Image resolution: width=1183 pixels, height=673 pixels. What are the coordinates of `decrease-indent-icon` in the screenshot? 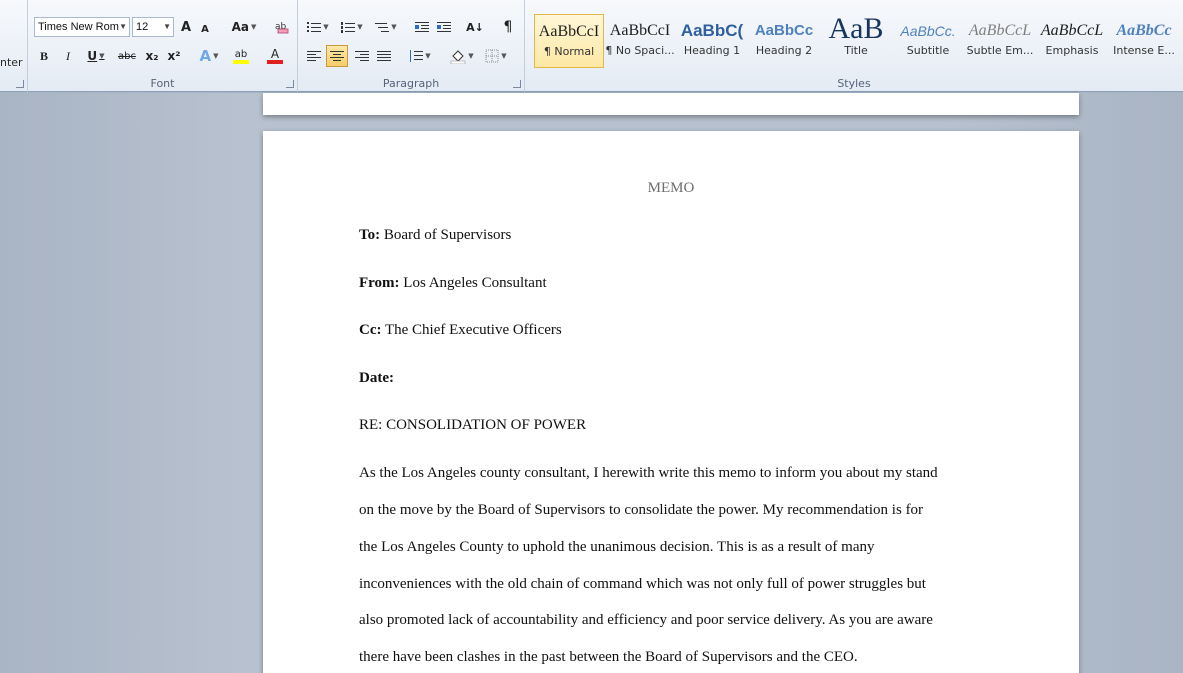 It's located at (422, 27).